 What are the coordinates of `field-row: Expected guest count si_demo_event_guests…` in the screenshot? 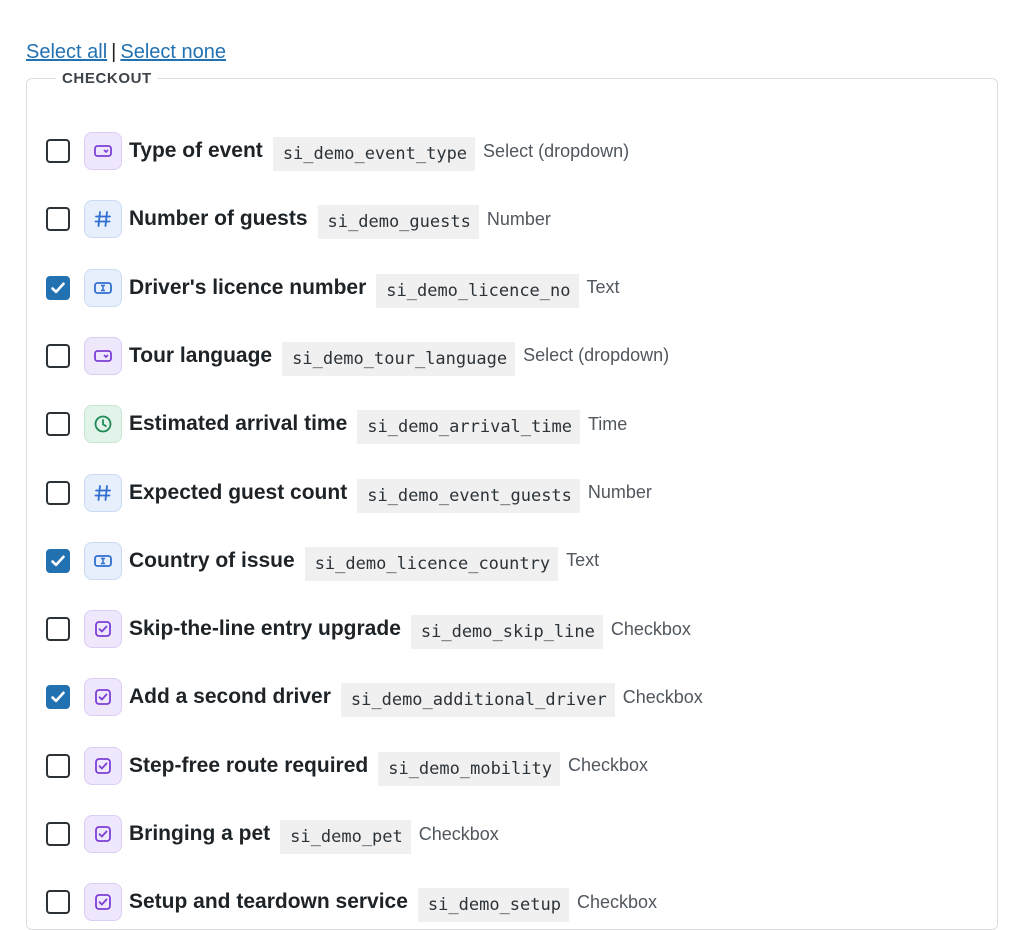 It's located at (349, 493).